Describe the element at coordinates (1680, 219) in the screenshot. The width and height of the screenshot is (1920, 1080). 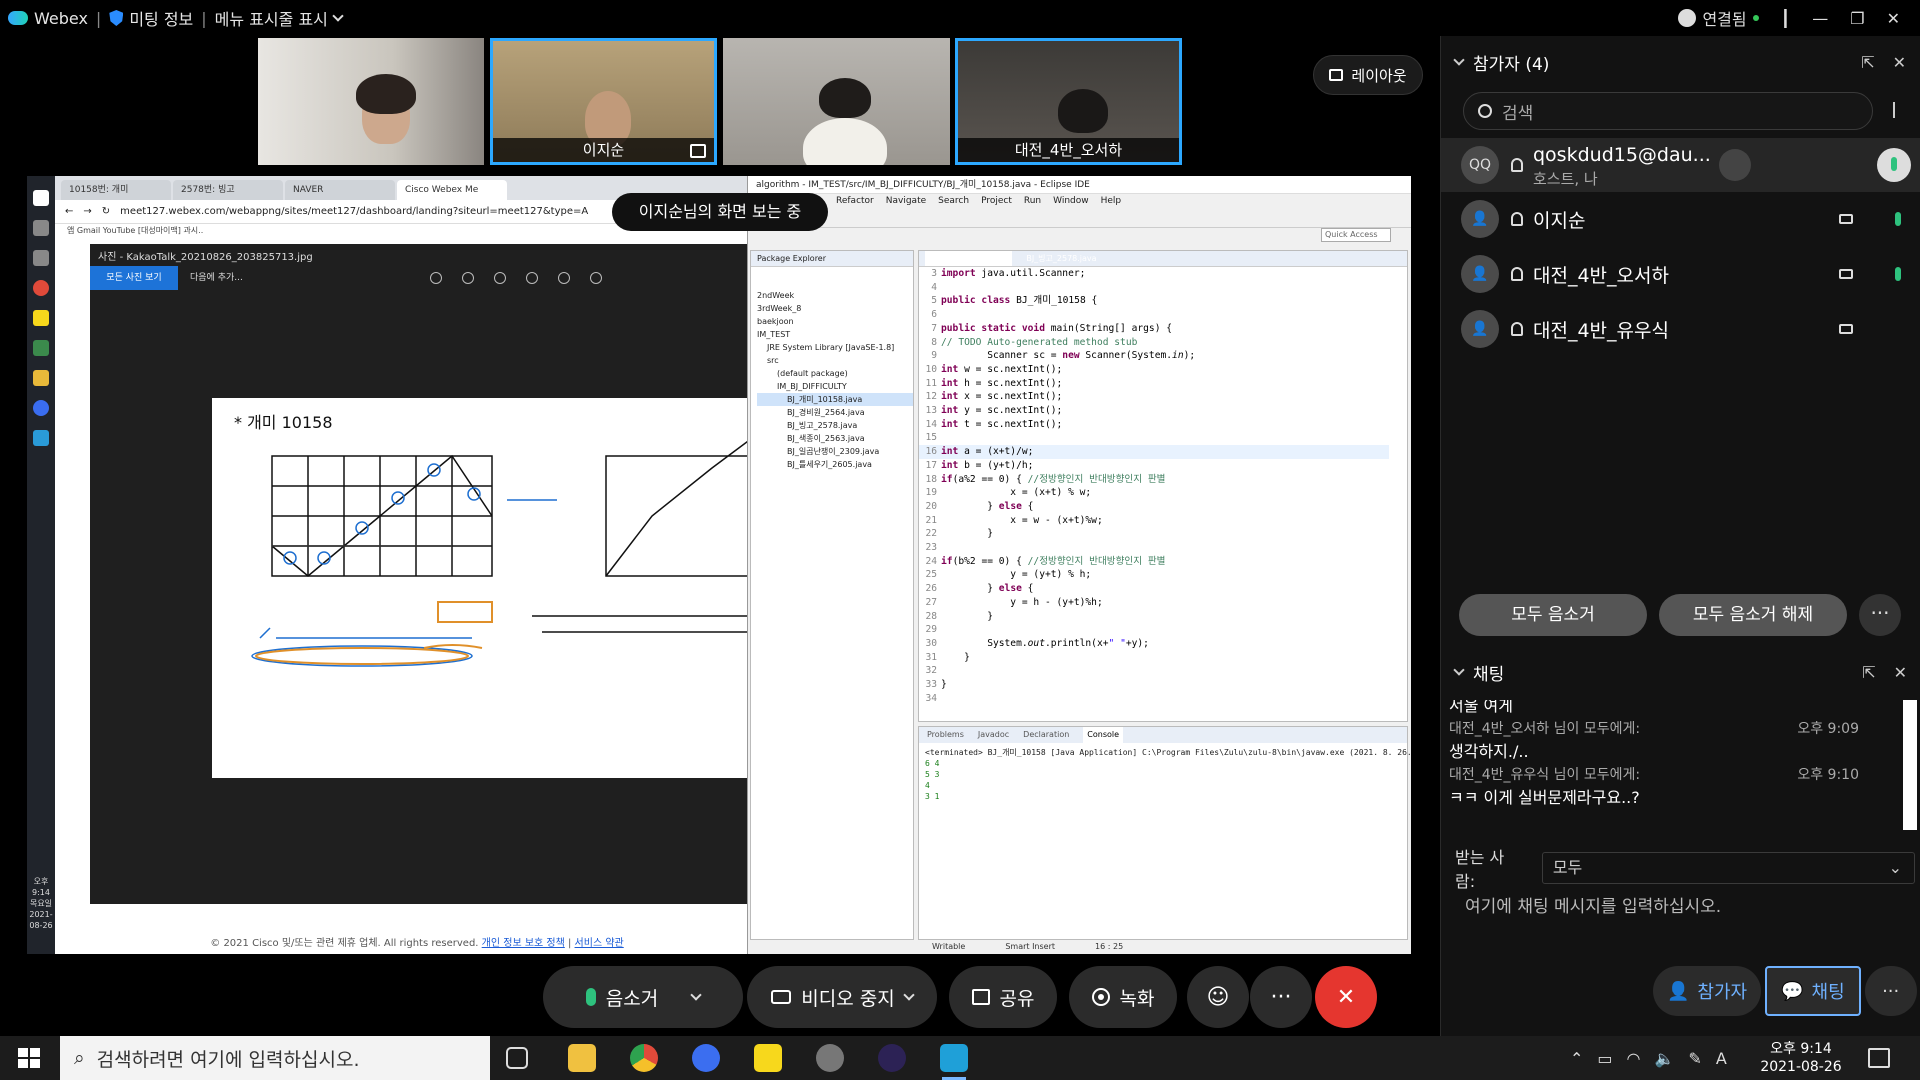
I see `participant-row: 👤 이지순` at that location.